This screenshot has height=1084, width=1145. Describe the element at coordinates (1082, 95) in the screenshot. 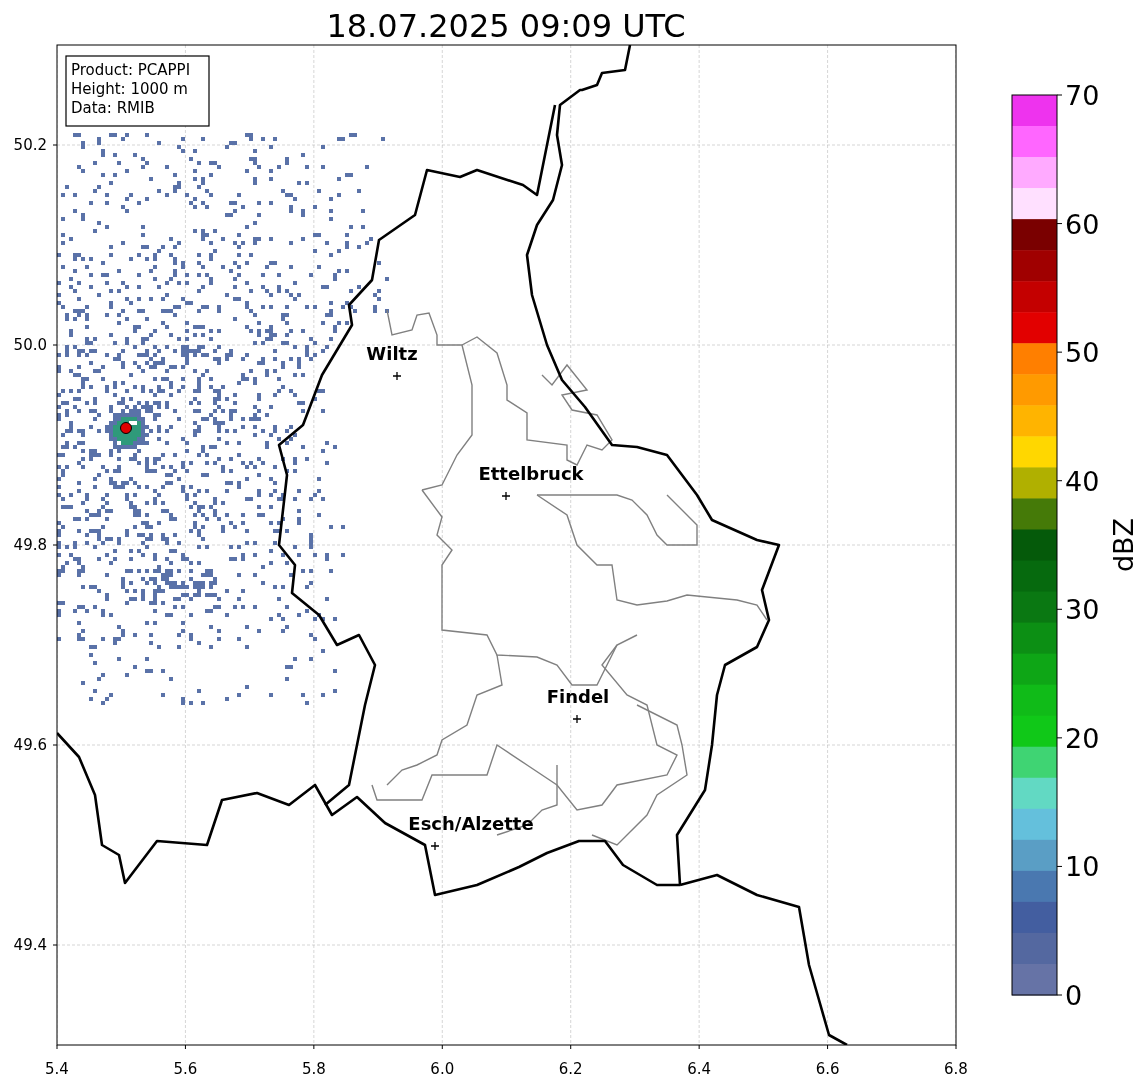

I see `colorbar-tick-label: 70` at that location.